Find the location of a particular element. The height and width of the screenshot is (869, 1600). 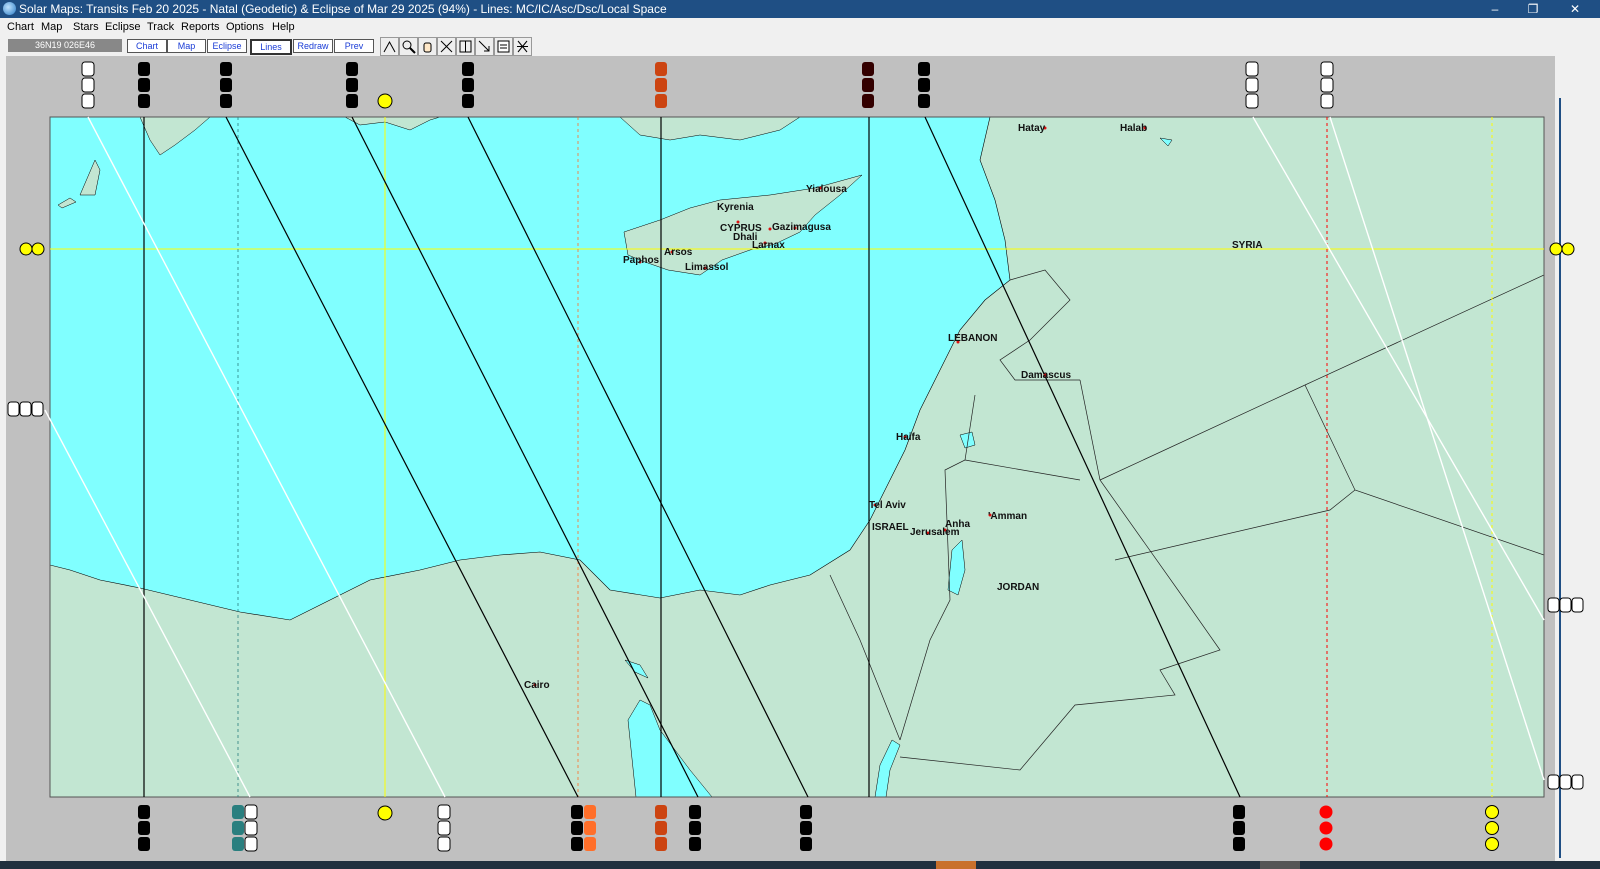

label-jerusalem: Jerusalem is located at coordinates (935, 532).